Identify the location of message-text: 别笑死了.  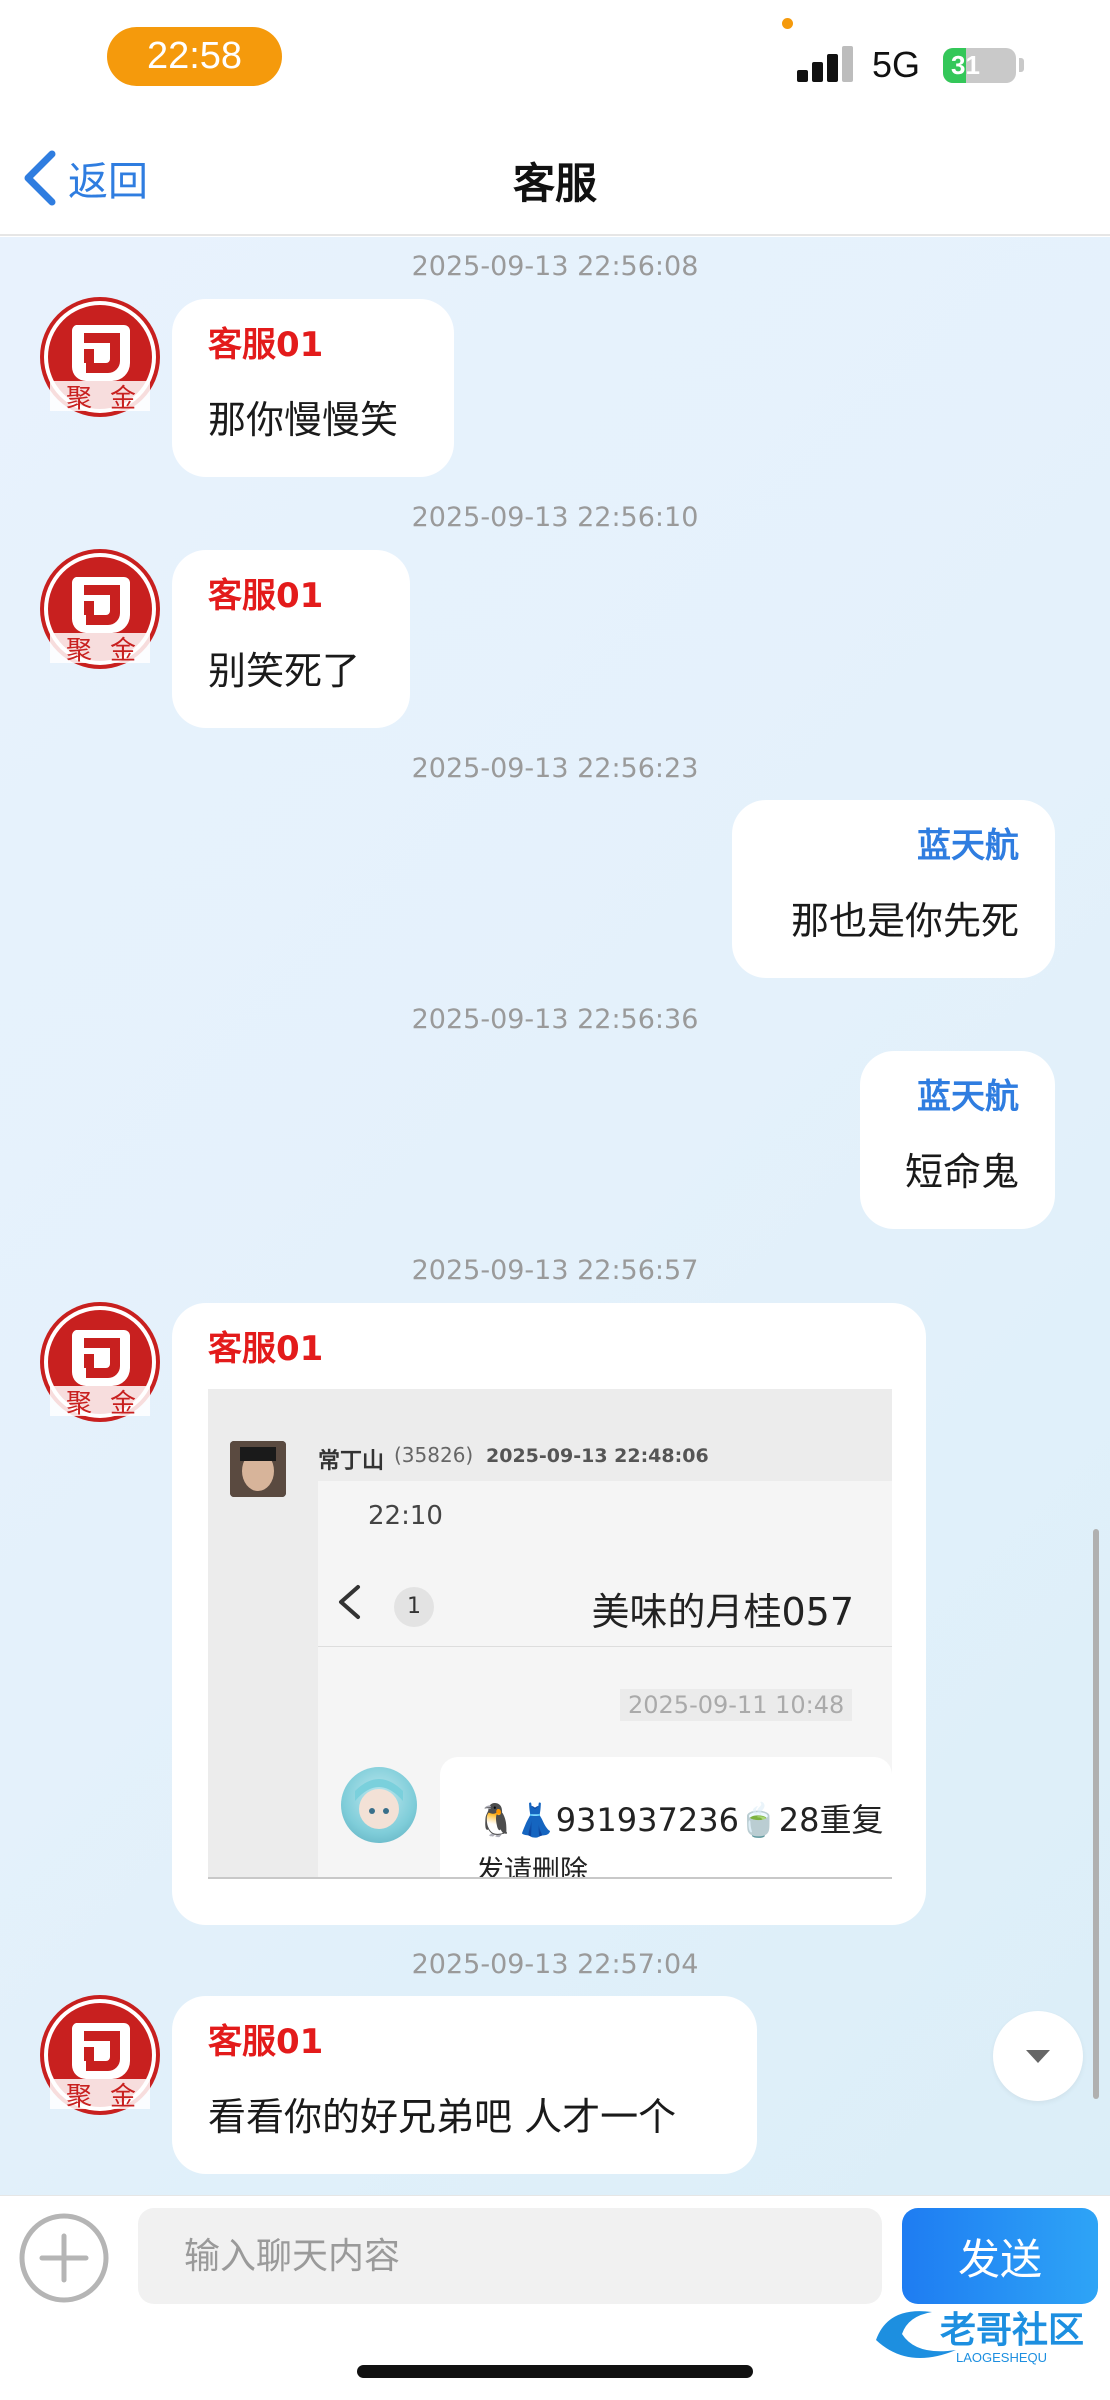
(284, 671).